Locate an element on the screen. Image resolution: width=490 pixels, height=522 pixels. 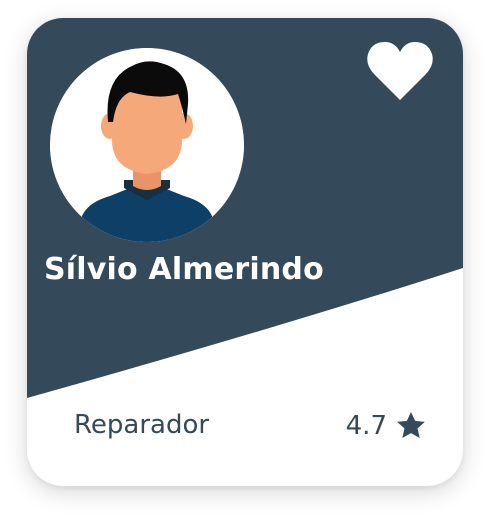
rating: 4.7 is located at coordinates (386, 426).